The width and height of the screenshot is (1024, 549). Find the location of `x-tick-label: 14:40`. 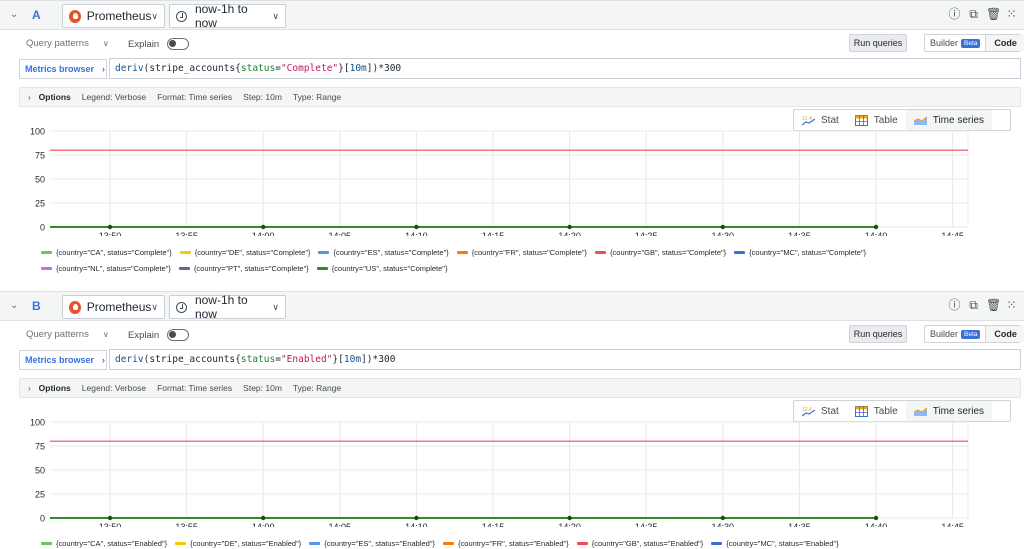

x-tick-label: 14:40 is located at coordinates (876, 233).